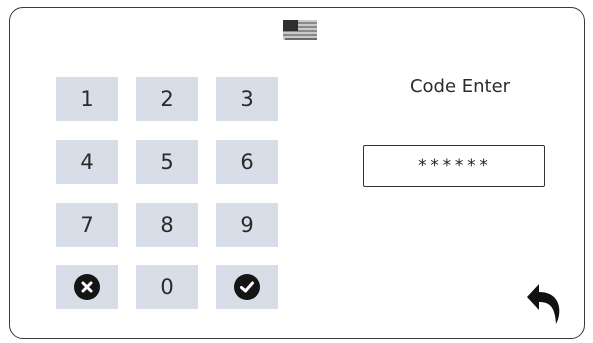  Describe the element at coordinates (460, 86) in the screenshot. I see `code-title: Code Enter` at that location.